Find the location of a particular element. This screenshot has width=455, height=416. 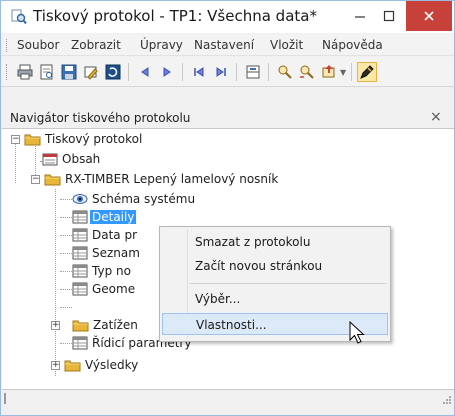

prev-page-button is located at coordinates (145, 72).